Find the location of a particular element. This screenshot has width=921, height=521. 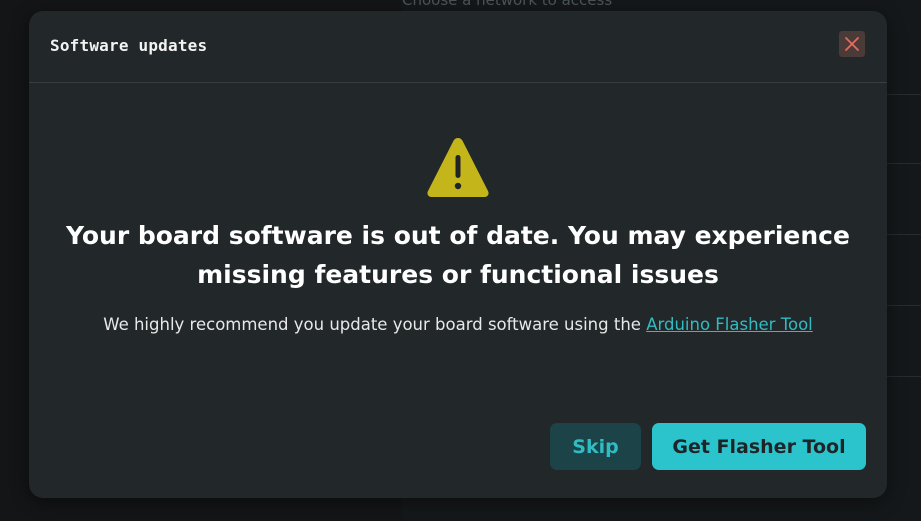

dialog-header: Software updates is located at coordinates (458, 47).